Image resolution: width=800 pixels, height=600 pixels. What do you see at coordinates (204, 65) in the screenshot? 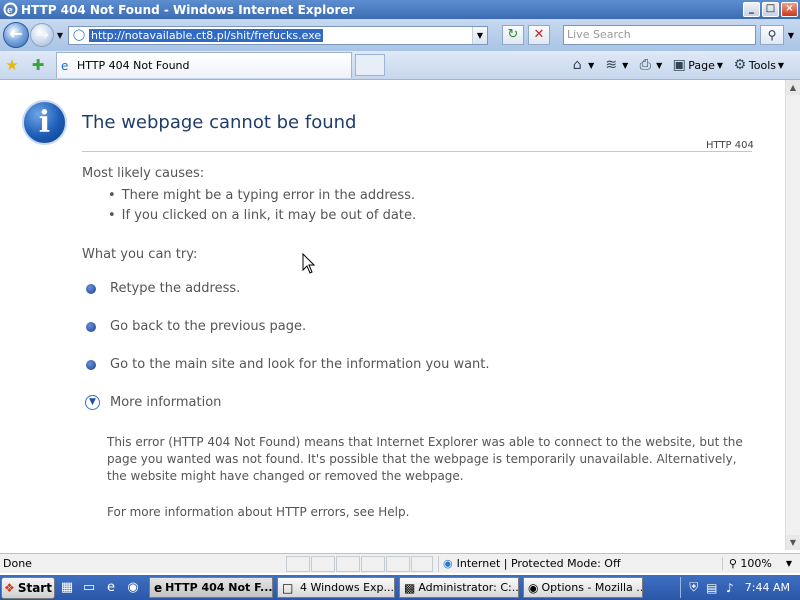
I see `tab-http-404: e HTTP 404 Not Found` at bounding box center [204, 65].